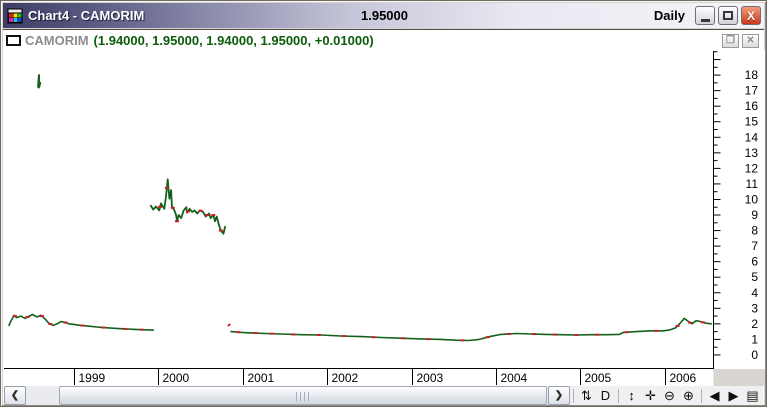 This screenshot has width=767, height=407. Describe the element at coordinates (752, 395) in the screenshot. I see `layout-menu-icon: ▤` at that location.